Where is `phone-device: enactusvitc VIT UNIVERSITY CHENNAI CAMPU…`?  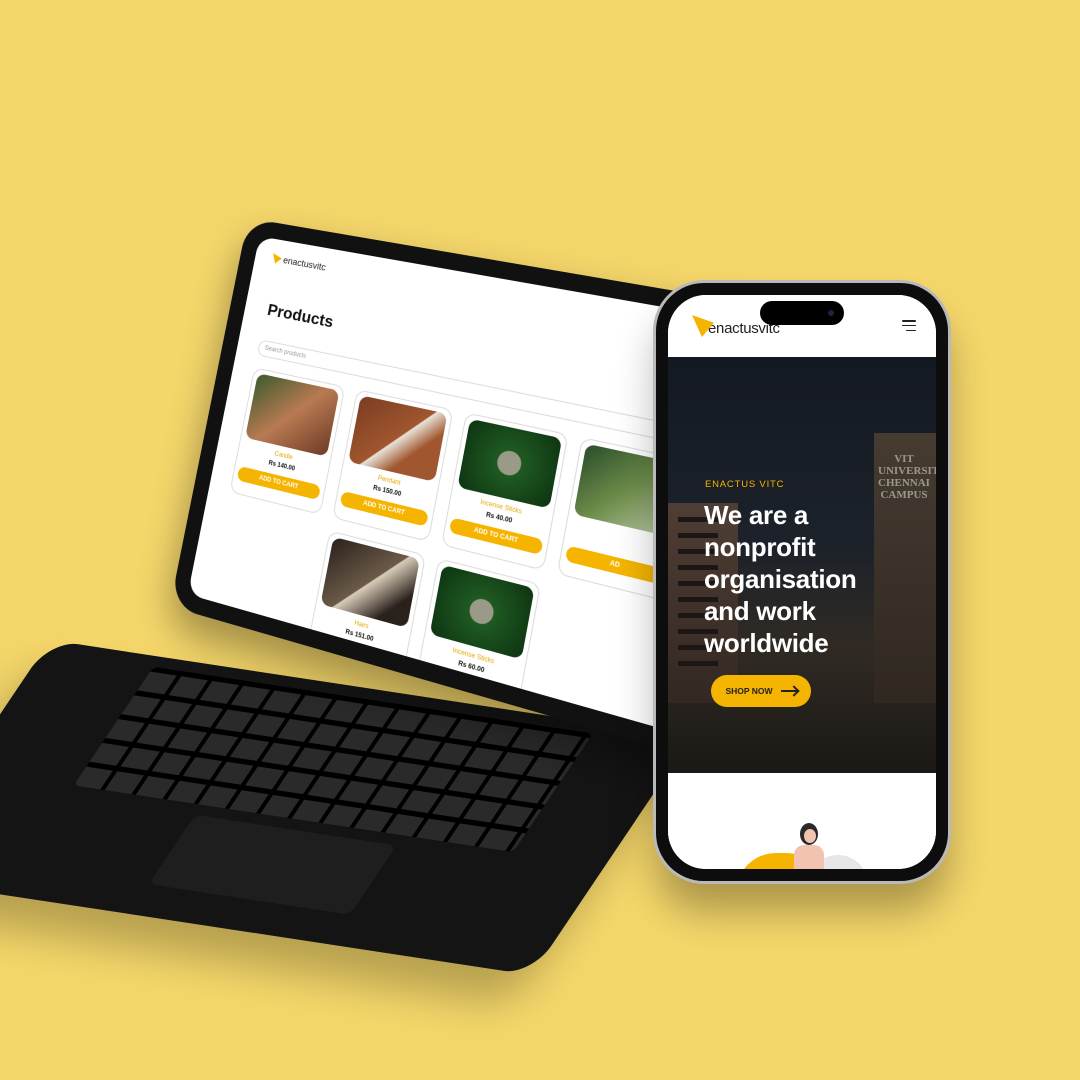 phone-device: enactusvitc VIT UNIVERSITY CHENNAI CAMPU… is located at coordinates (802, 582).